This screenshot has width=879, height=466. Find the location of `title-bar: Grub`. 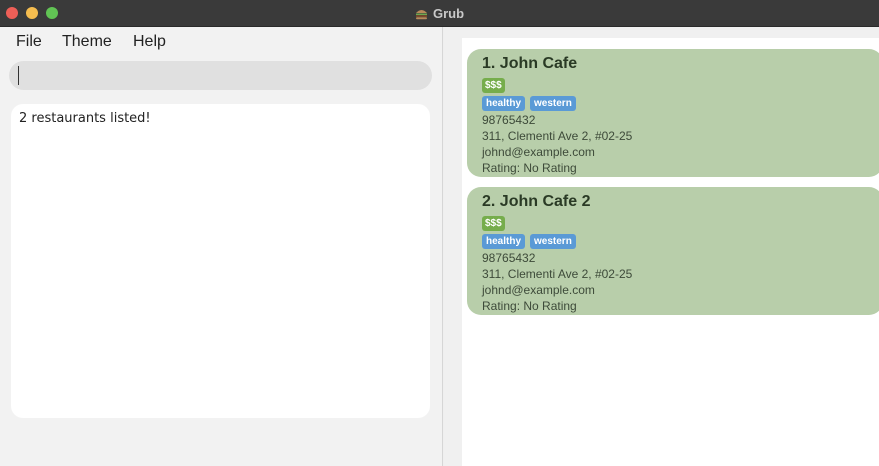

title-bar: Grub is located at coordinates (439, 13).